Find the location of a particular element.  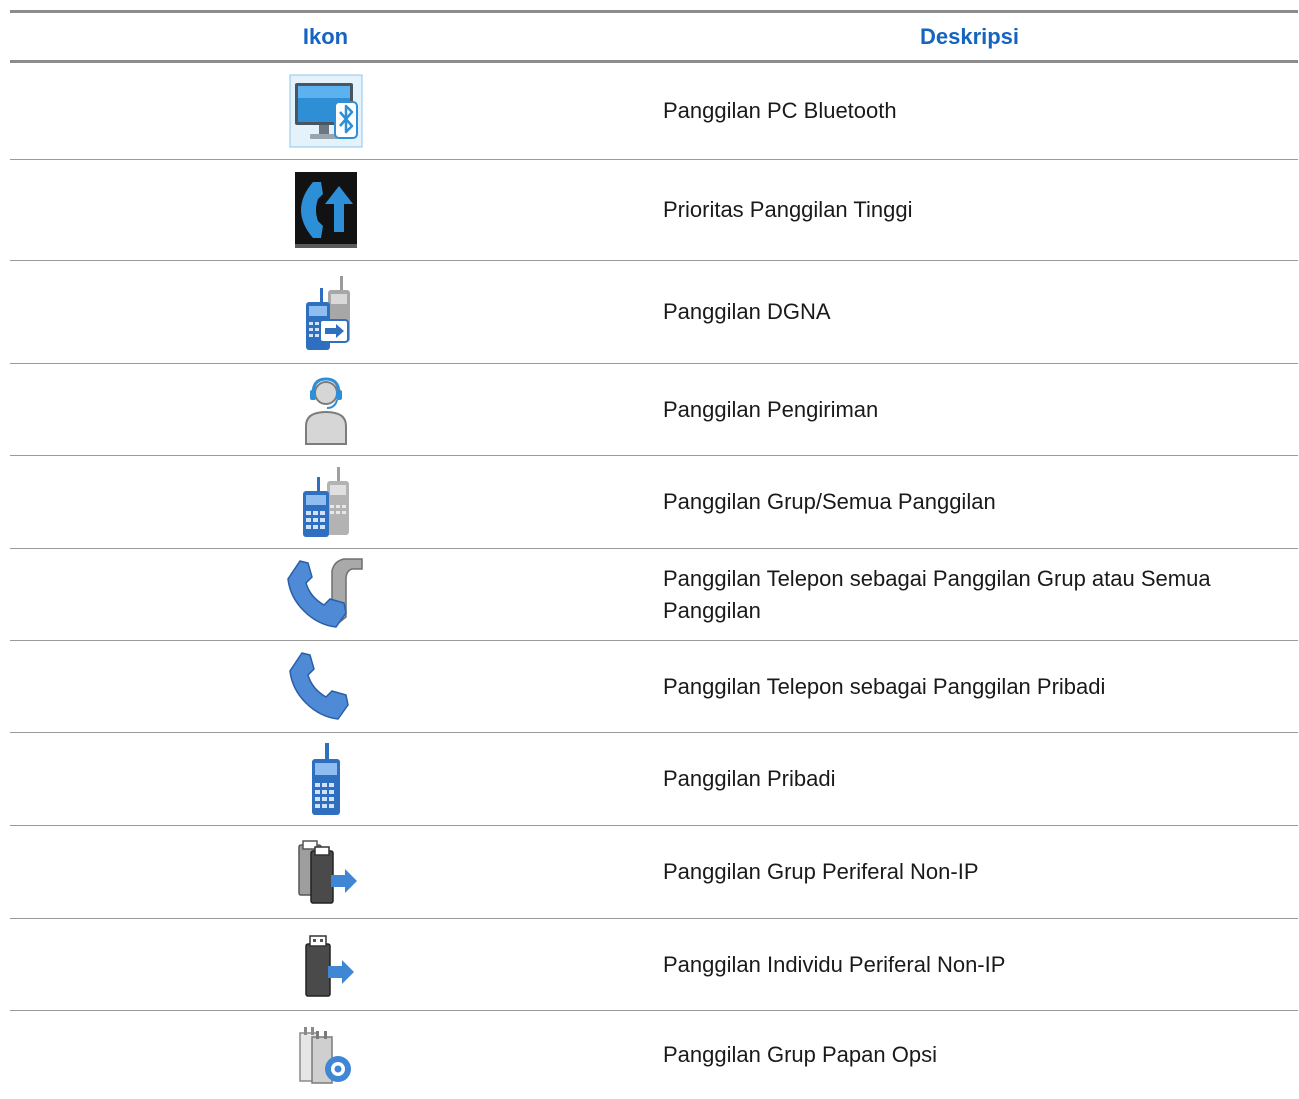

table-row: Panggilan Pengiriman is located at coordinates (654, 410).